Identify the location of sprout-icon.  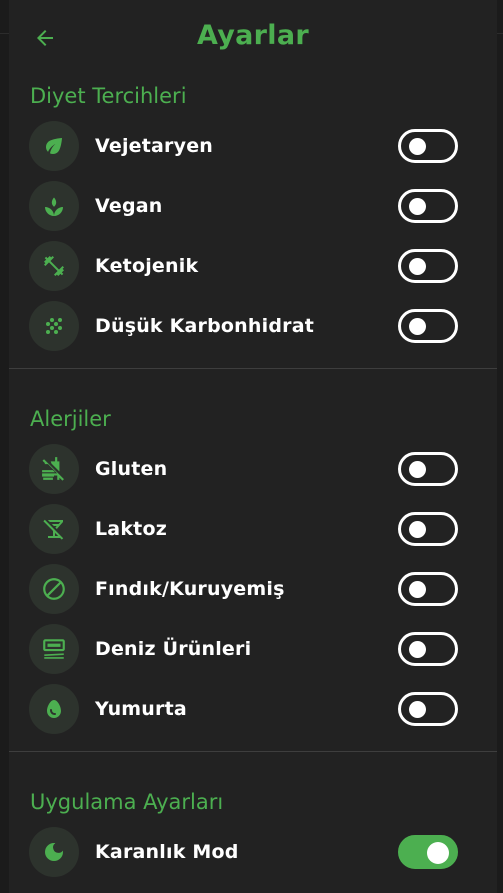
(54, 206).